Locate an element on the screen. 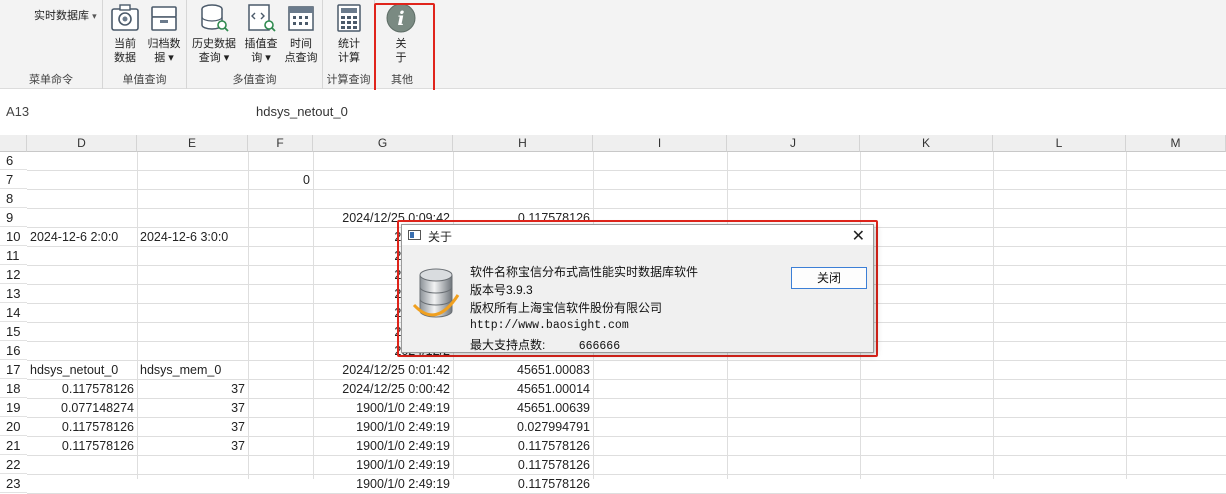 The image size is (1226, 494). cell-g18: 2024/12/25 0:00:42 is located at coordinates (383, 389).